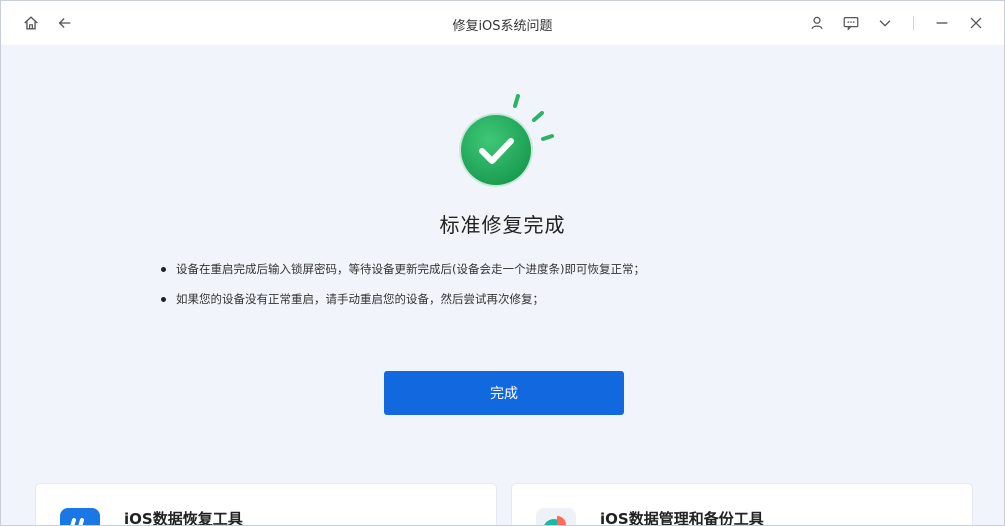 This screenshot has width=1005, height=526. Describe the element at coordinates (80, 514) in the screenshot. I see `data-recovery-app-icon` at that location.